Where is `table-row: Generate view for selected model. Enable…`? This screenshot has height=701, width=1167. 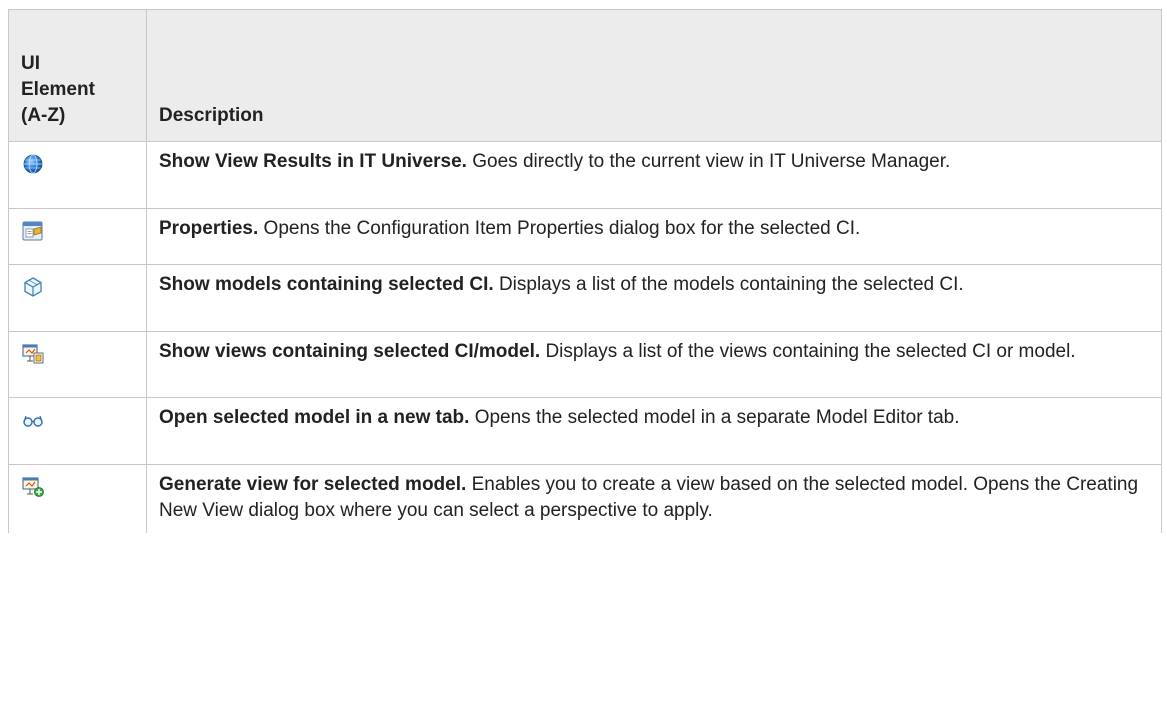
table-row: Generate view for selected model. Enable… is located at coordinates (585, 498).